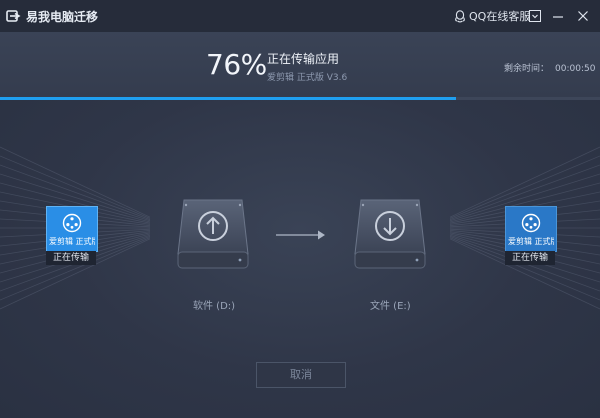 The image size is (600, 418). I want to click on menu-dropdown-button, so click(535, 15).